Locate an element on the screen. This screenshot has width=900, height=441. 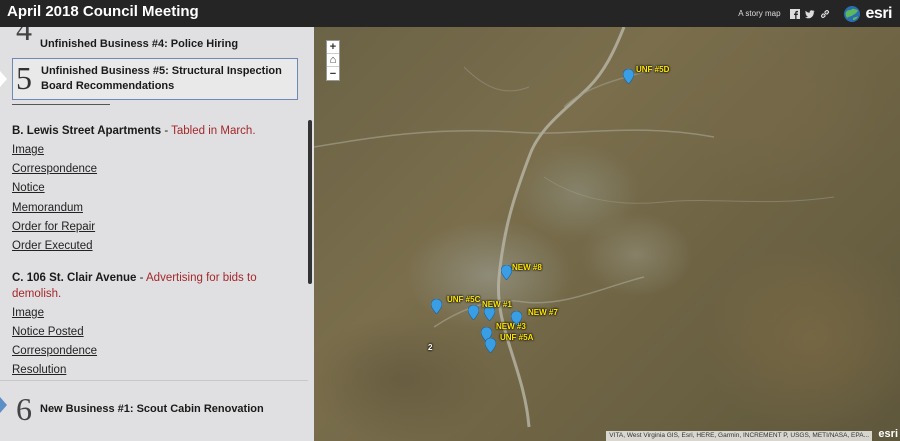
marker-label: NEW #7 is located at coordinates (543, 312).